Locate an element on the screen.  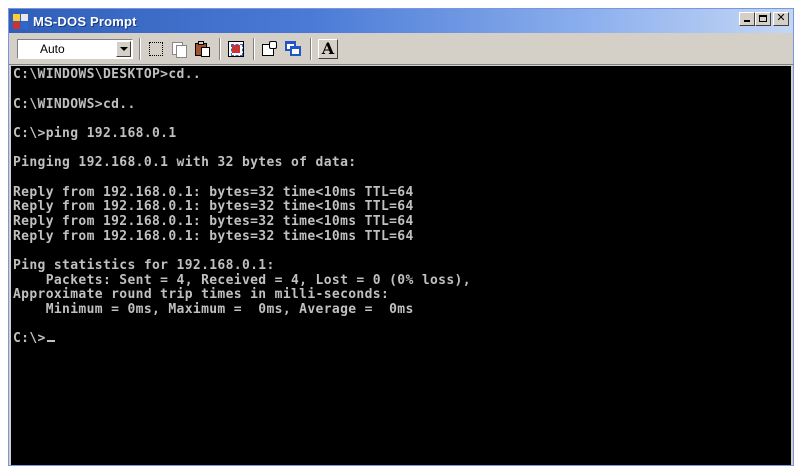
close-icon: ✕ is located at coordinates (781, 17).